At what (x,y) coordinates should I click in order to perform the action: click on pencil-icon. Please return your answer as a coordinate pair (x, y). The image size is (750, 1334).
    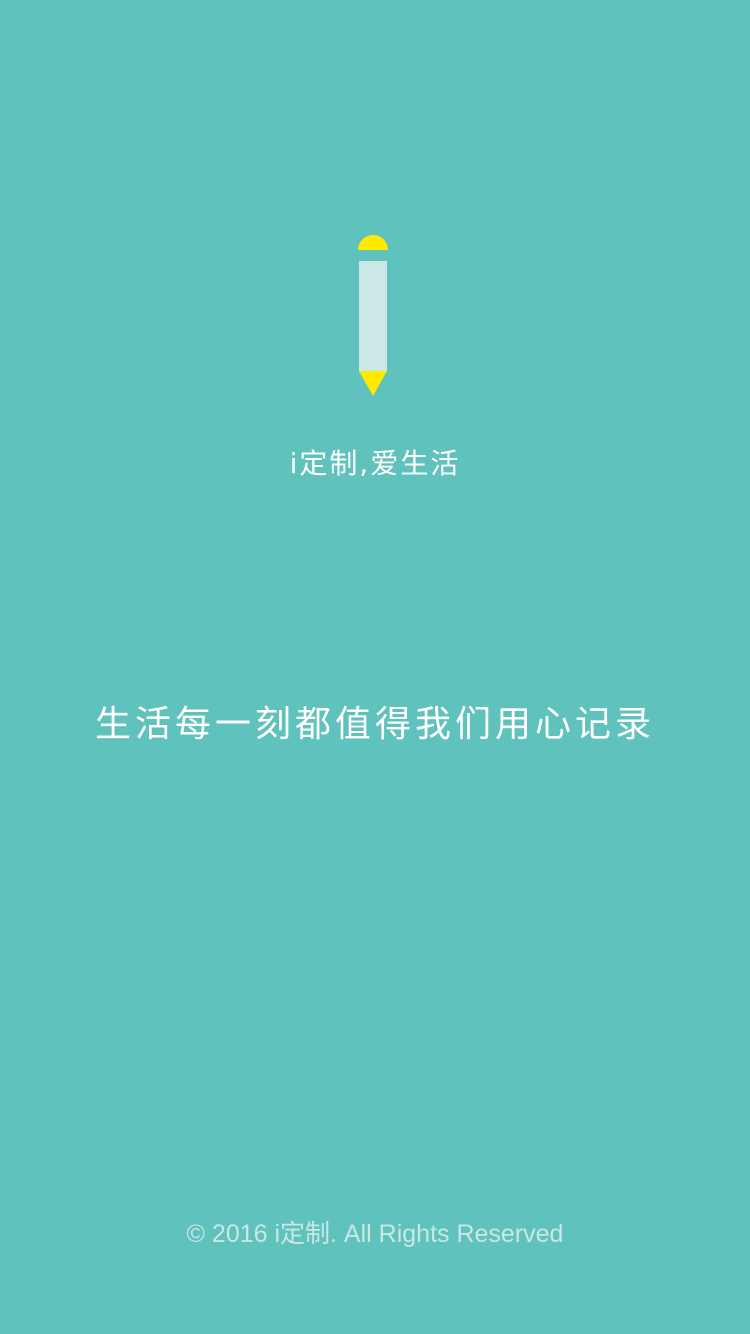
    Looking at the image, I should click on (373, 317).